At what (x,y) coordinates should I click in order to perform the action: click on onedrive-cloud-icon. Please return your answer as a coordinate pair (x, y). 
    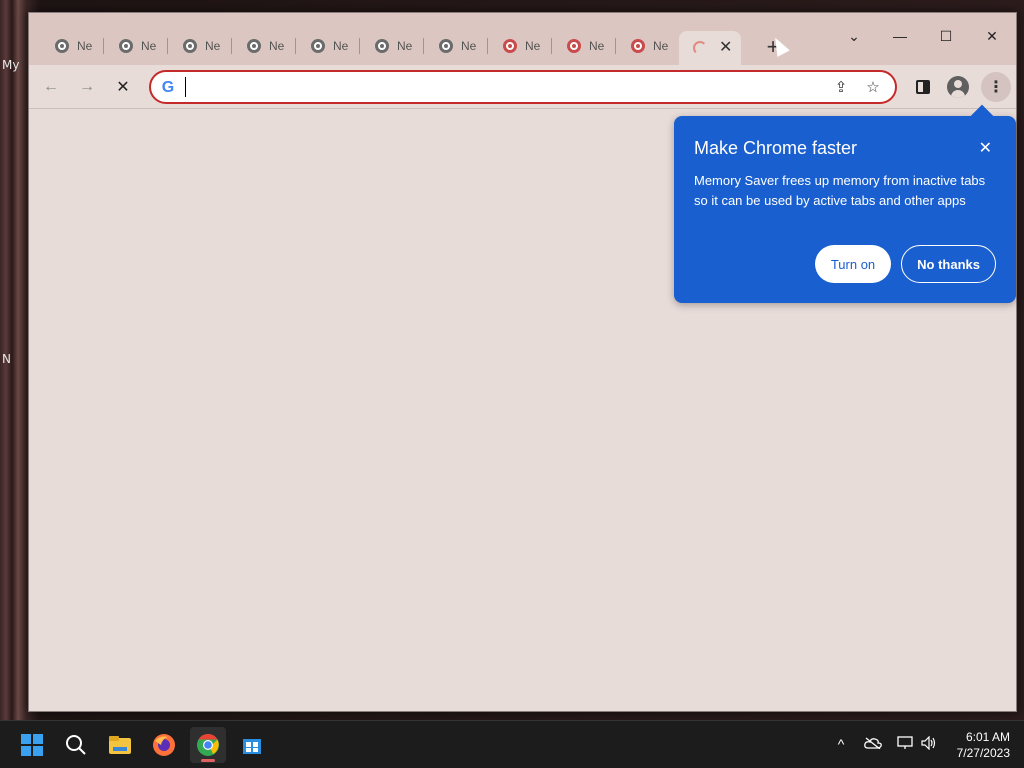
    Looking at the image, I should click on (873, 744).